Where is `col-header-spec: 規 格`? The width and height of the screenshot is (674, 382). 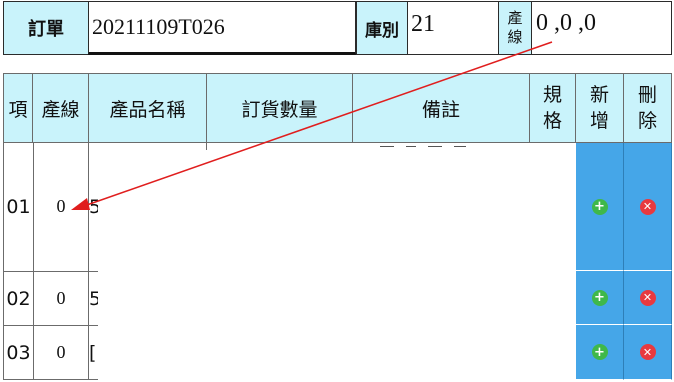
col-header-spec: 規 格 is located at coordinates (553, 108).